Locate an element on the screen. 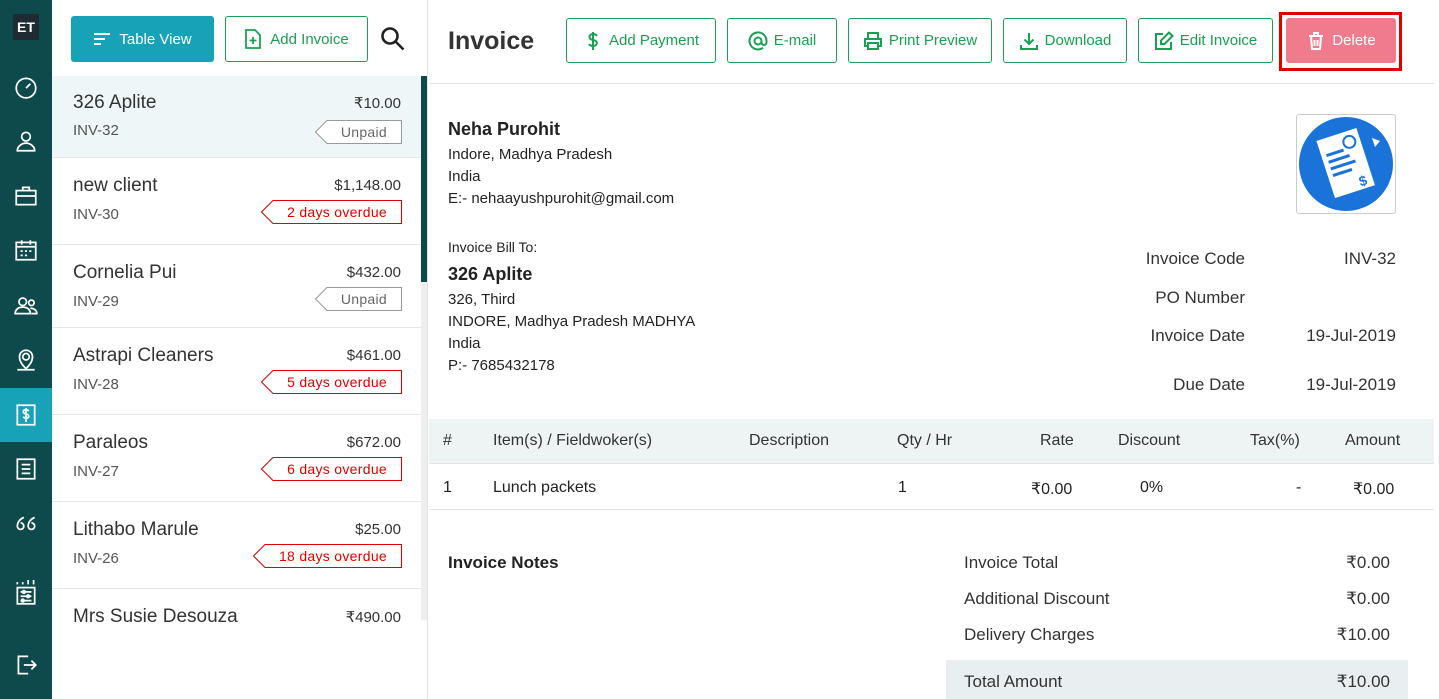  dashboard-icon is located at coordinates (26, 87).